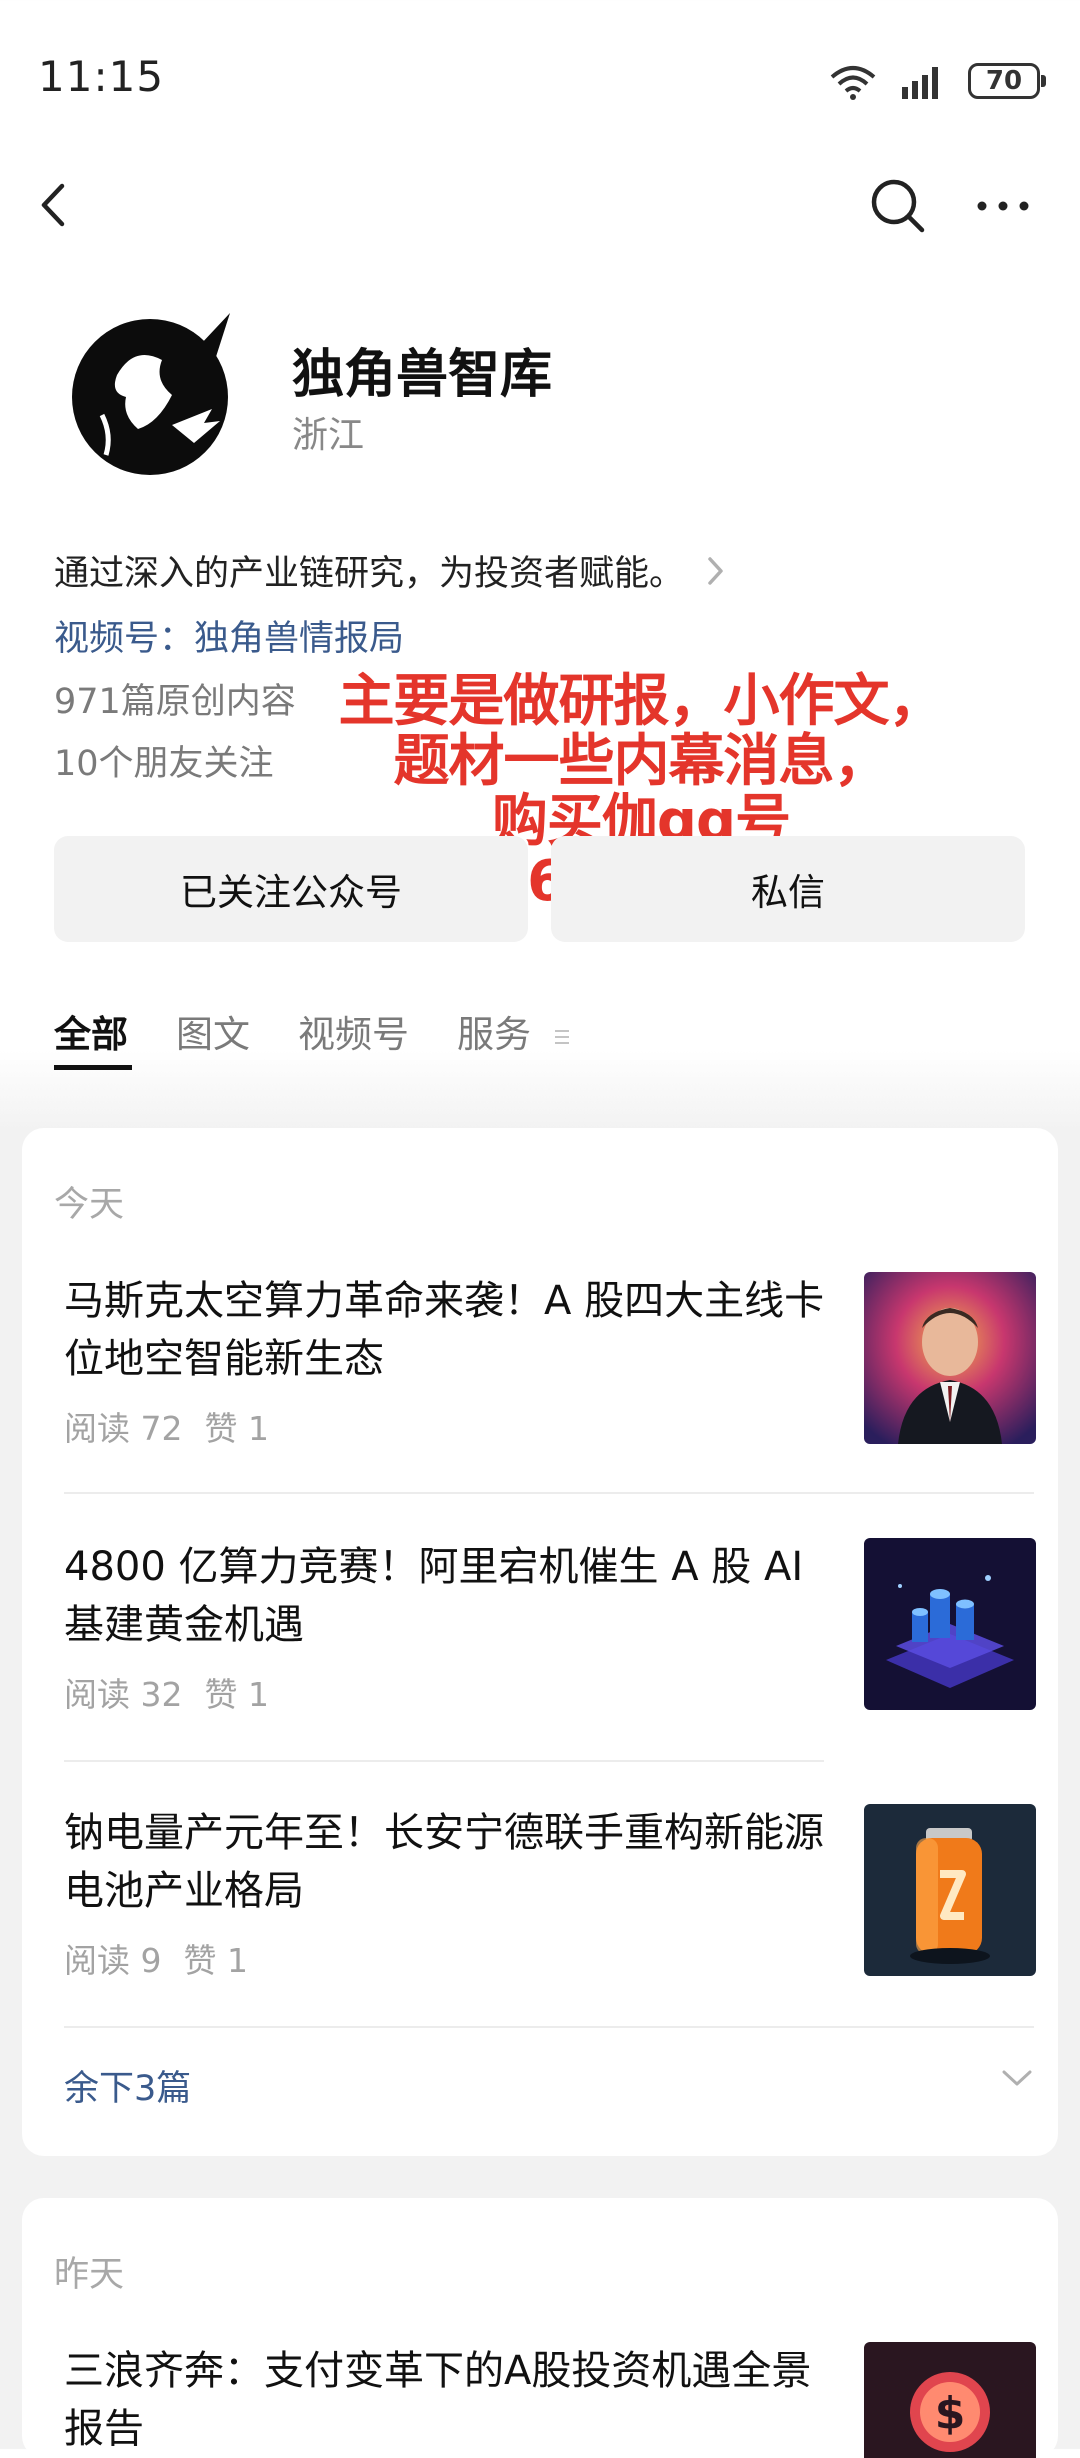  I want to click on back-arrow-icon, so click(65, 205).